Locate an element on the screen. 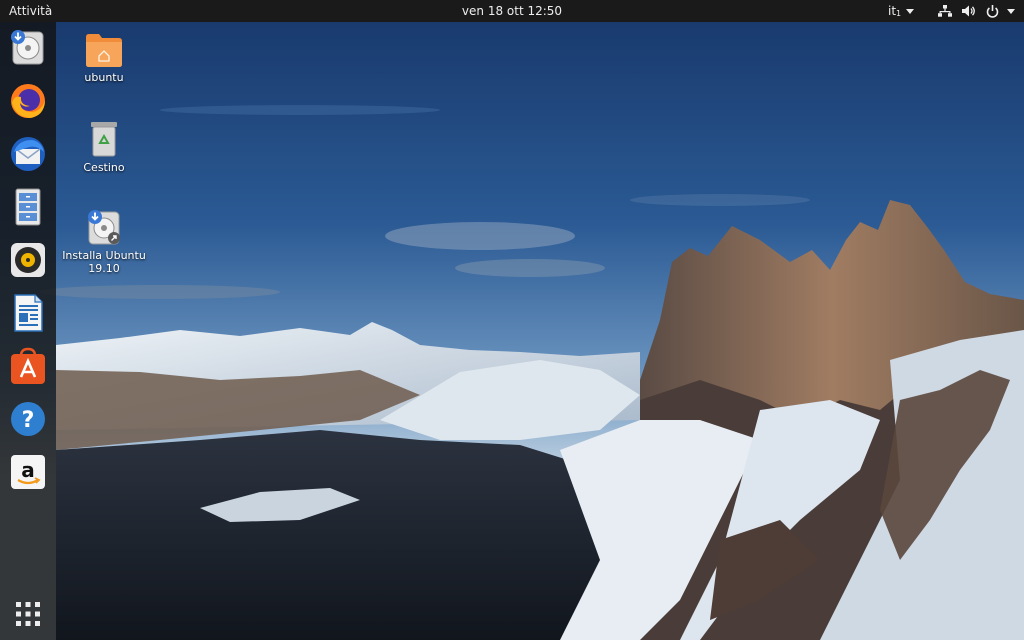  libreoffice-writer-icon is located at coordinates (28, 313).